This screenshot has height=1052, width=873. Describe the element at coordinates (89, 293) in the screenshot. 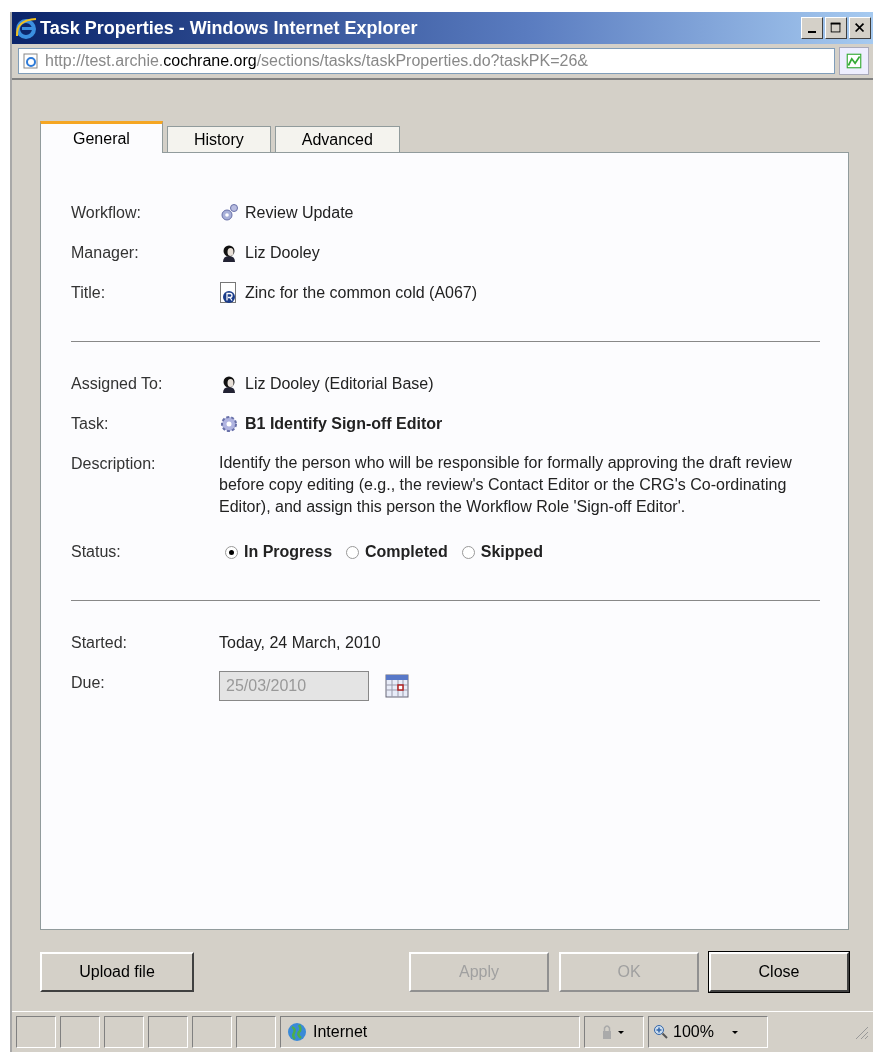

I see `field-label: Title:` at that location.